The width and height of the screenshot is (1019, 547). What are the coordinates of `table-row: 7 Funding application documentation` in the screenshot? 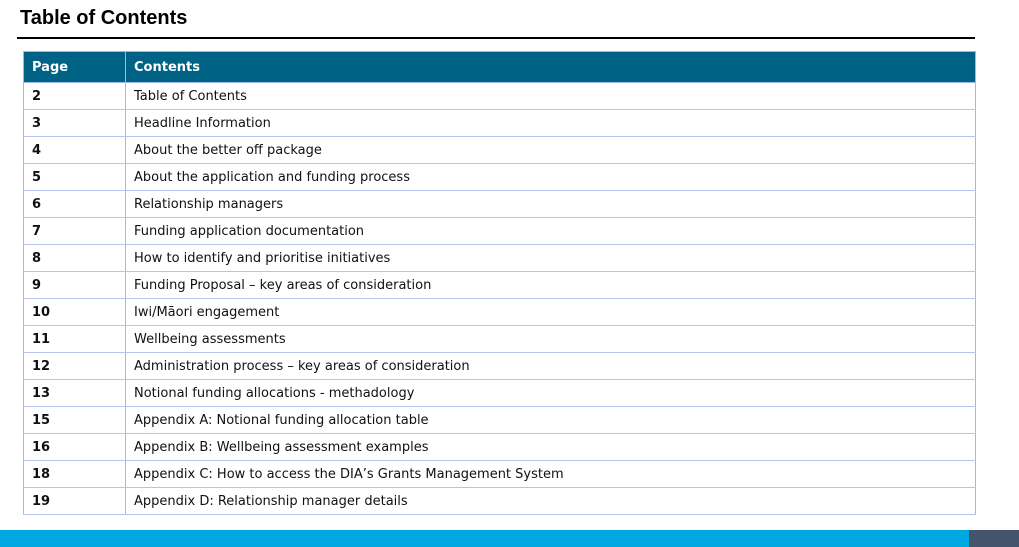 It's located at (499, 231).